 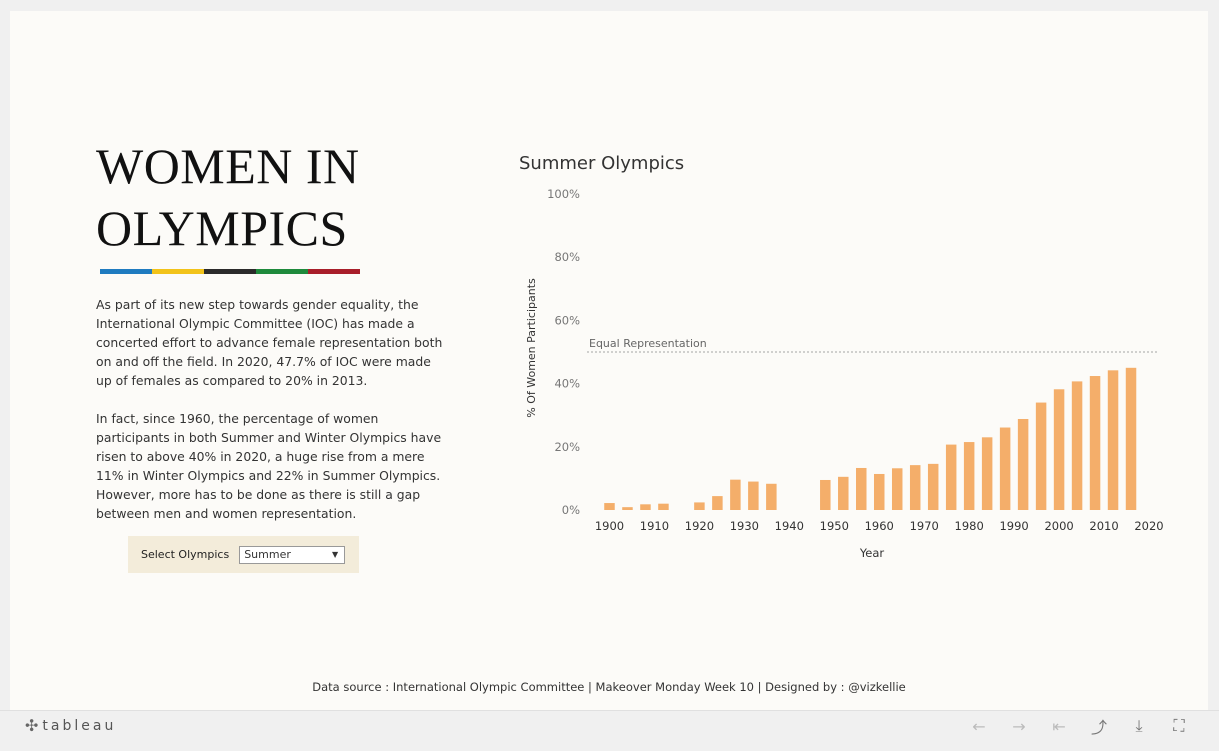 I want to click on bar-2012, so click(x=1113, y=440).